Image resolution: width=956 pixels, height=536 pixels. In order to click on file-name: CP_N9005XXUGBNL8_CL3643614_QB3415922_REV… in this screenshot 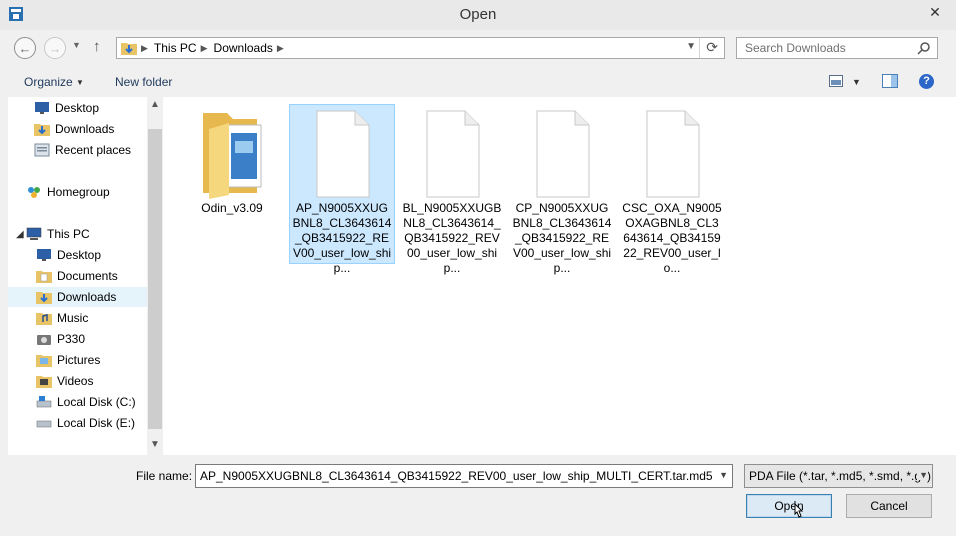, I will do `click(562, 238)`.